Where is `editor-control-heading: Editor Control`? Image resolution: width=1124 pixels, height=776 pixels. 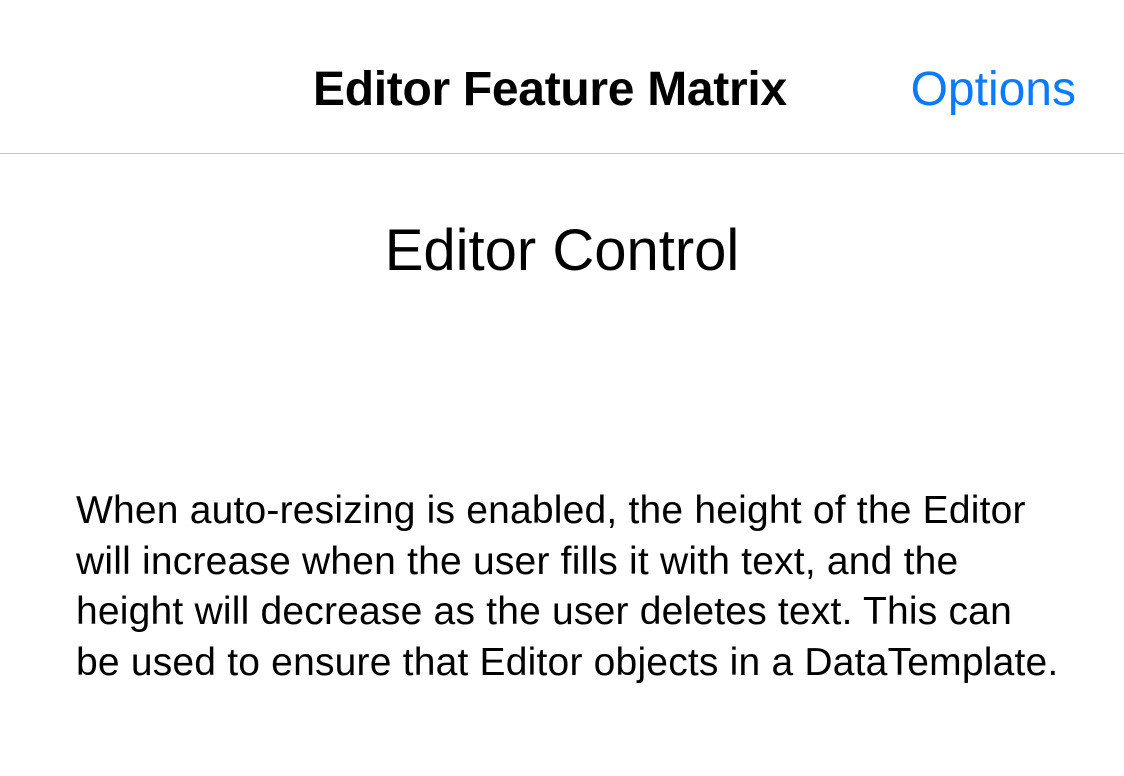 editor-control-heading: Editor Control is located at coordinates (562, 250).